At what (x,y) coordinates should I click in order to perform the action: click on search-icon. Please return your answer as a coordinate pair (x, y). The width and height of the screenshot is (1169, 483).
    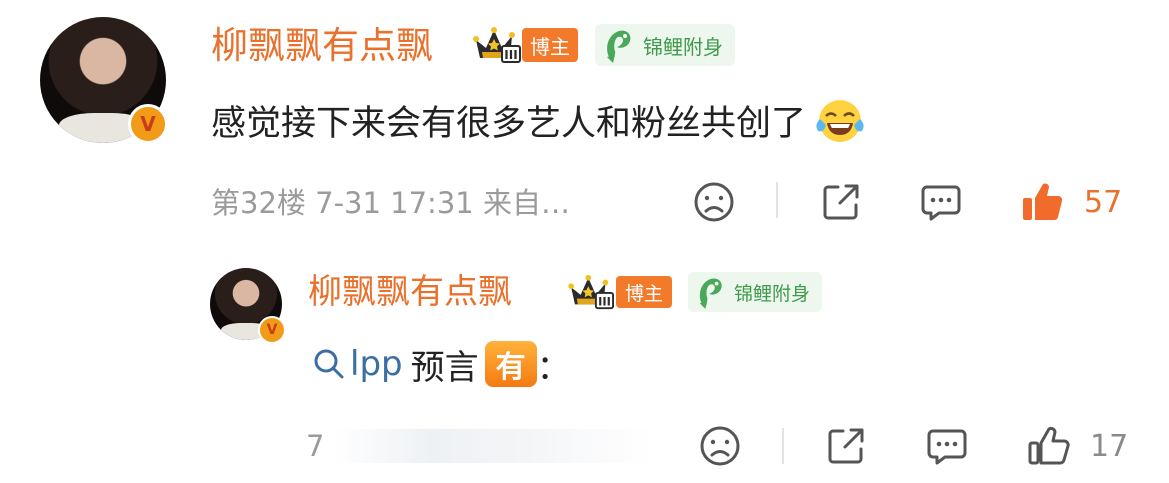
    Looking at the image, I should click on (329, 364).